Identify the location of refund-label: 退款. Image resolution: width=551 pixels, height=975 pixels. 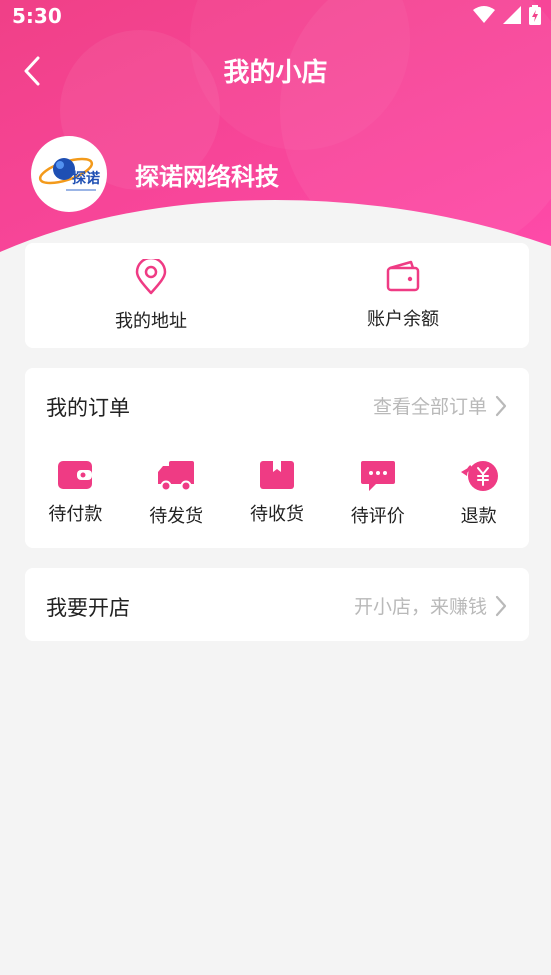
(478, 516).